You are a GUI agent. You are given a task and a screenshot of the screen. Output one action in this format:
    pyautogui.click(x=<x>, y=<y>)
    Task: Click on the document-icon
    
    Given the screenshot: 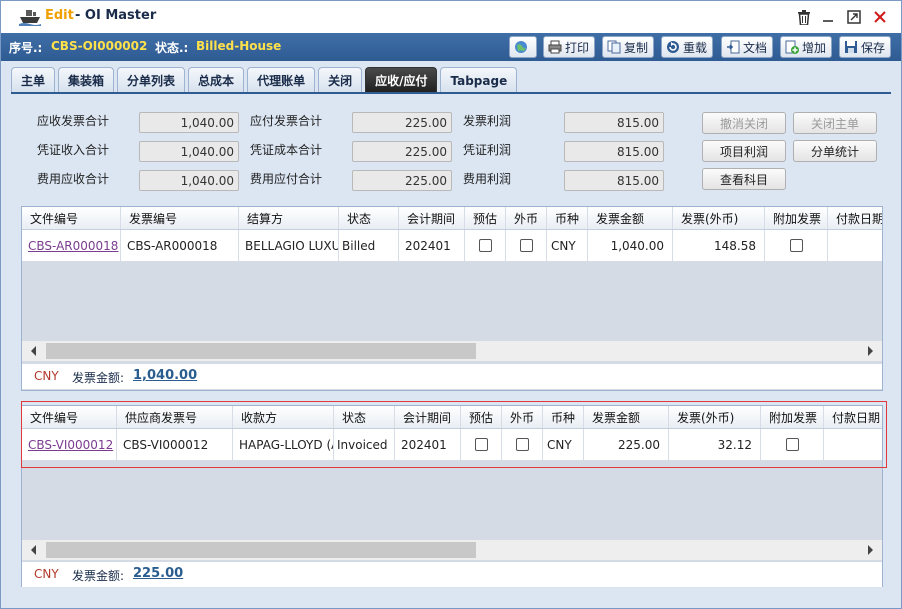 What is the action you would take?
    pyautogui.click(x=733, y=47)
    